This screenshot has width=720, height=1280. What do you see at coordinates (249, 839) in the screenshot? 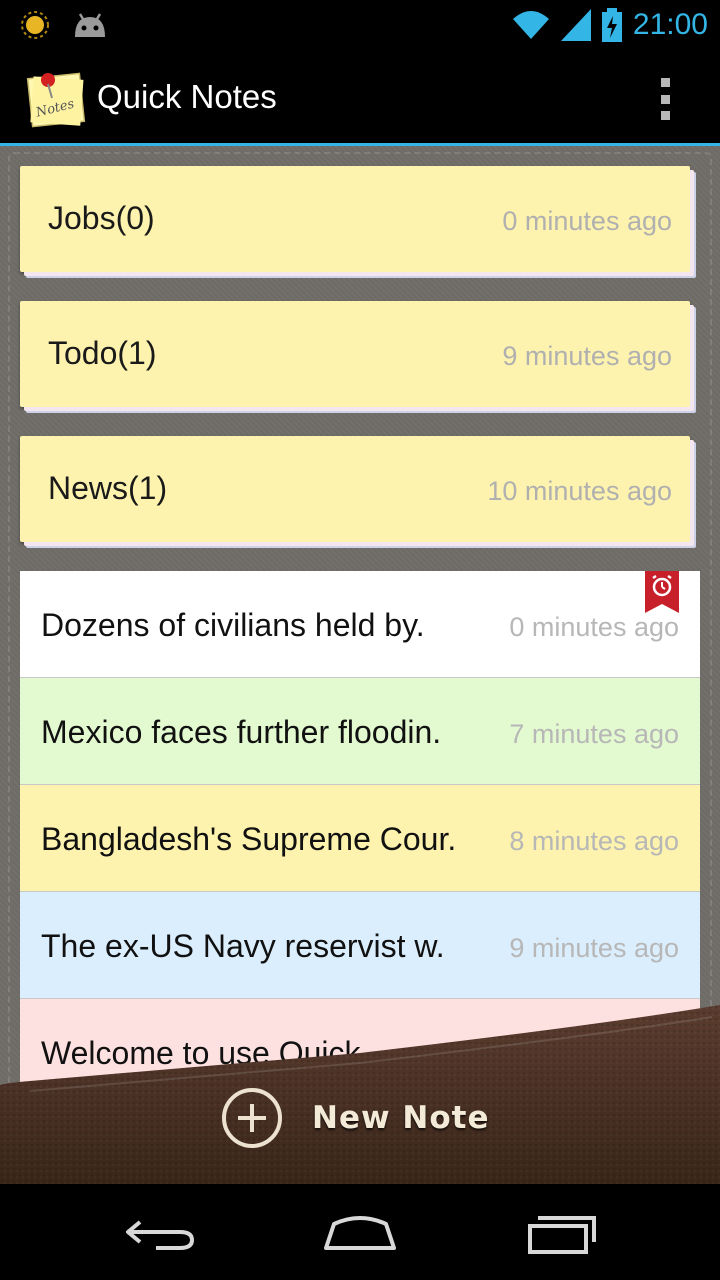
I see `note-title: Bangladesh's Supreme Cour.` at bounding box center [249, 839].